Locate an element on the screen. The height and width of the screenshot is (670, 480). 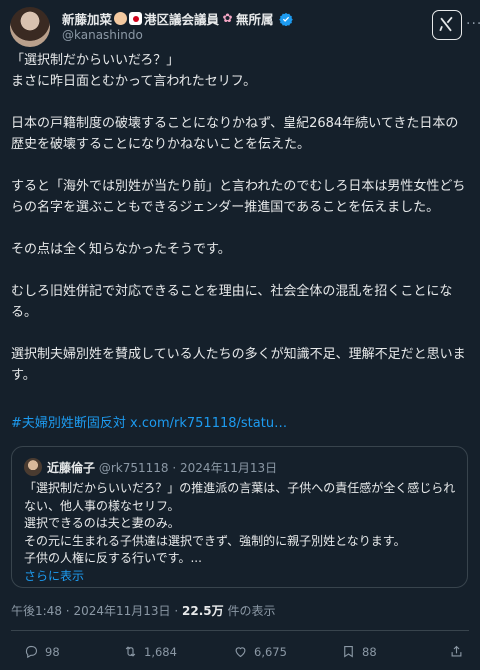
author-avatar is located at coordinates (30, 27).